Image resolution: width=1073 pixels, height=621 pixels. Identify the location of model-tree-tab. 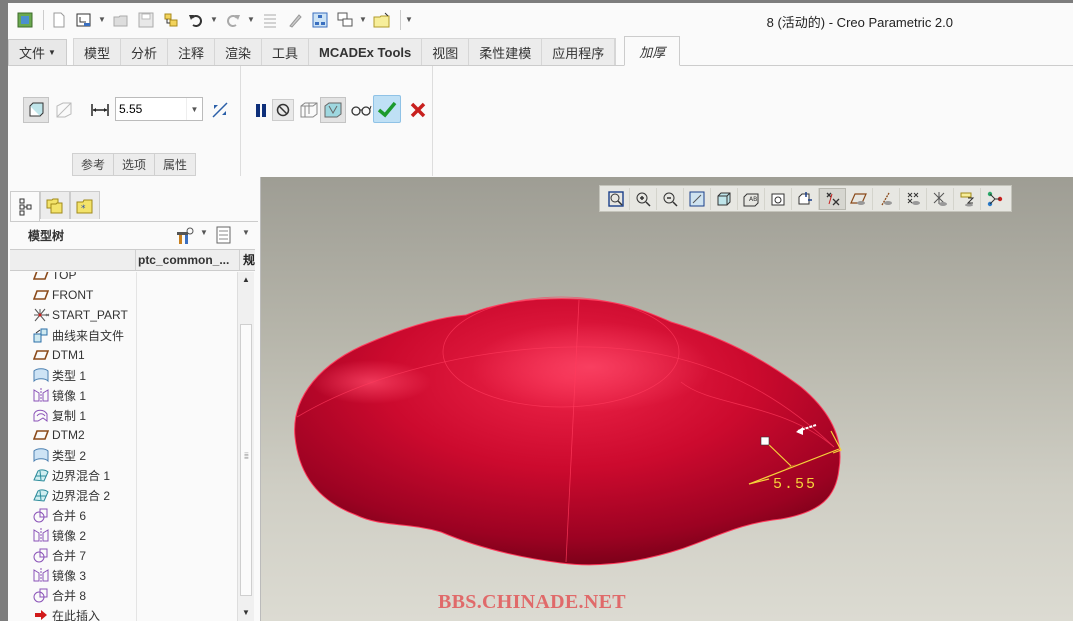
(25, 206).